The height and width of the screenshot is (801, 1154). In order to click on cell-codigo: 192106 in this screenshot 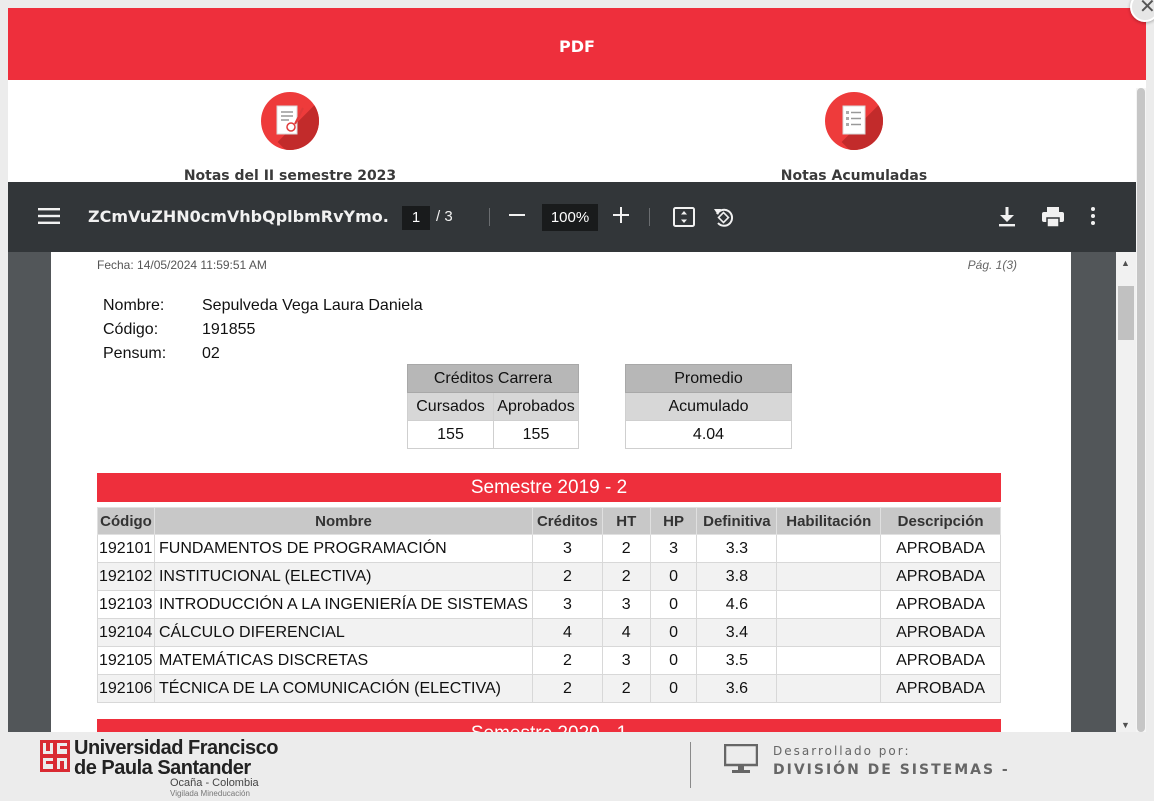, I will do `click(126, 688)`.